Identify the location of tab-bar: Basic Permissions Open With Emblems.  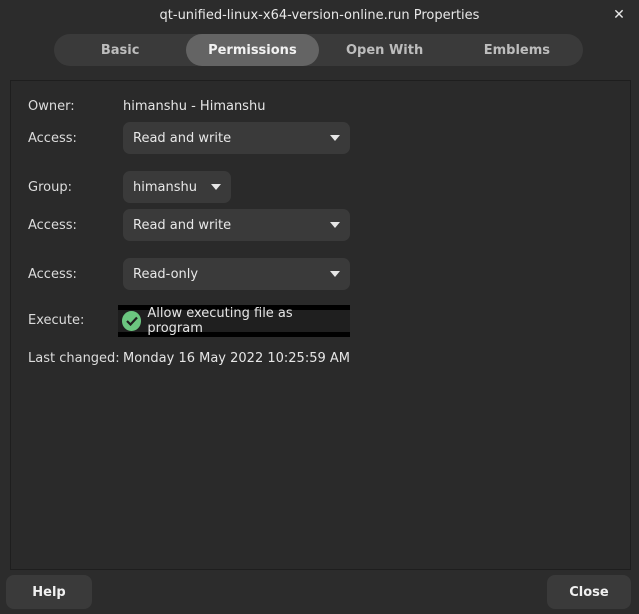
(318, 50).